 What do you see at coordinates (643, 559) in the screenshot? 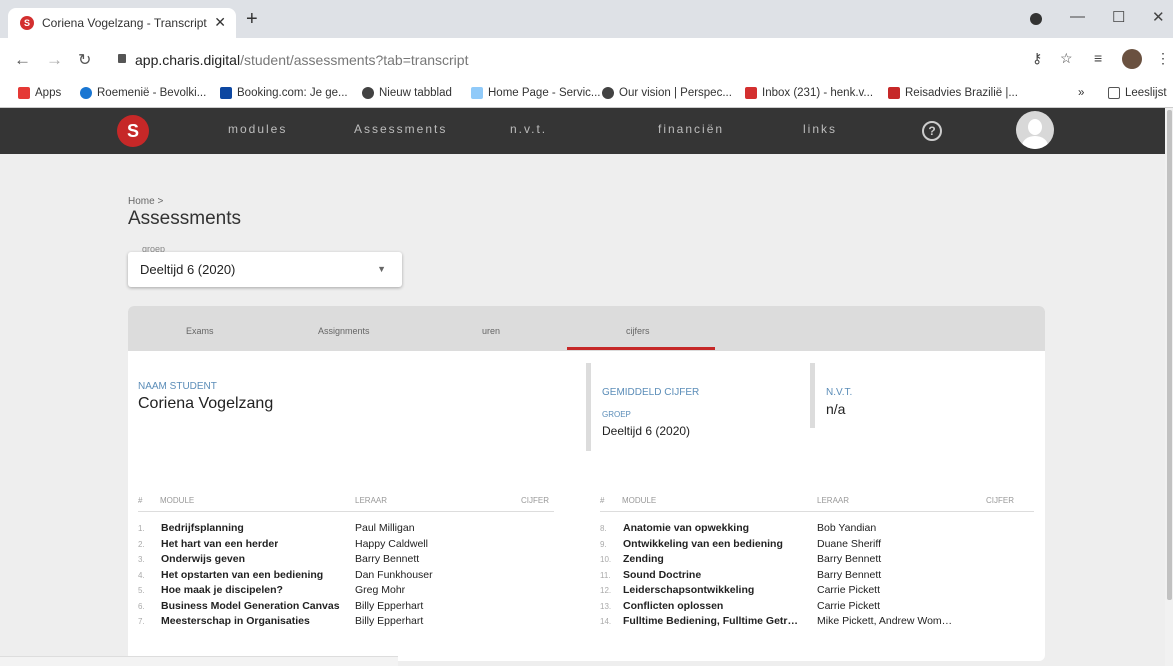
I see `module-name: Zending` at bounding box center [643, 559].